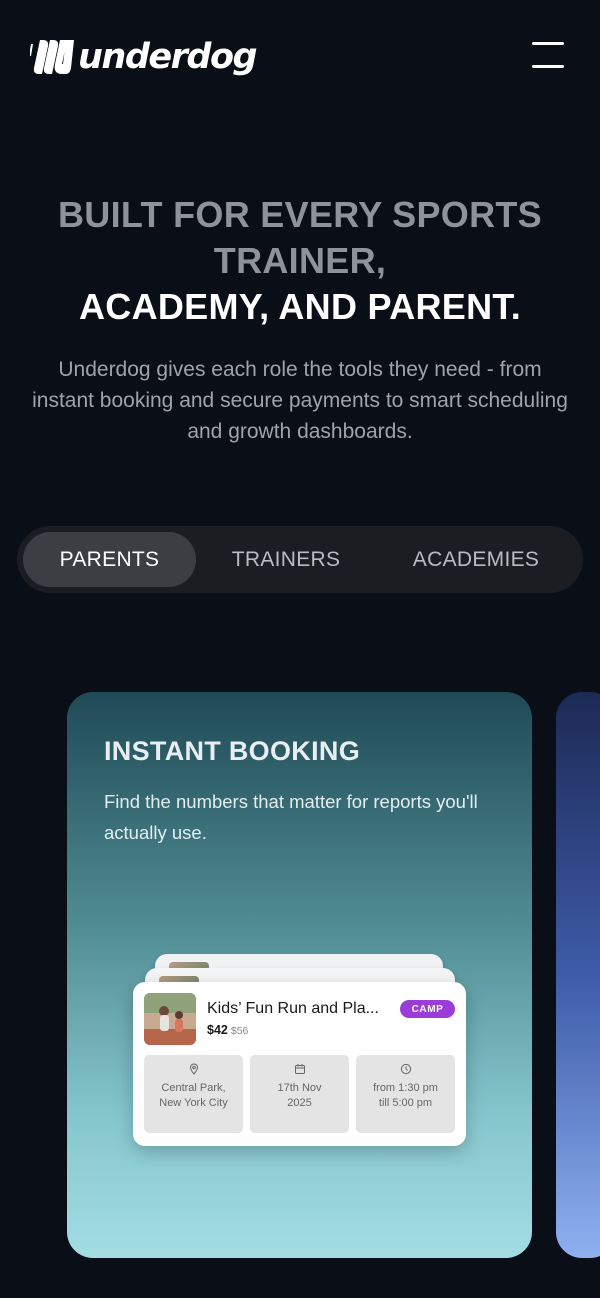  Describe the element at coordinates (286, 559) in the screenshot. I see `tab-trainers: TRAINERS` at that location.